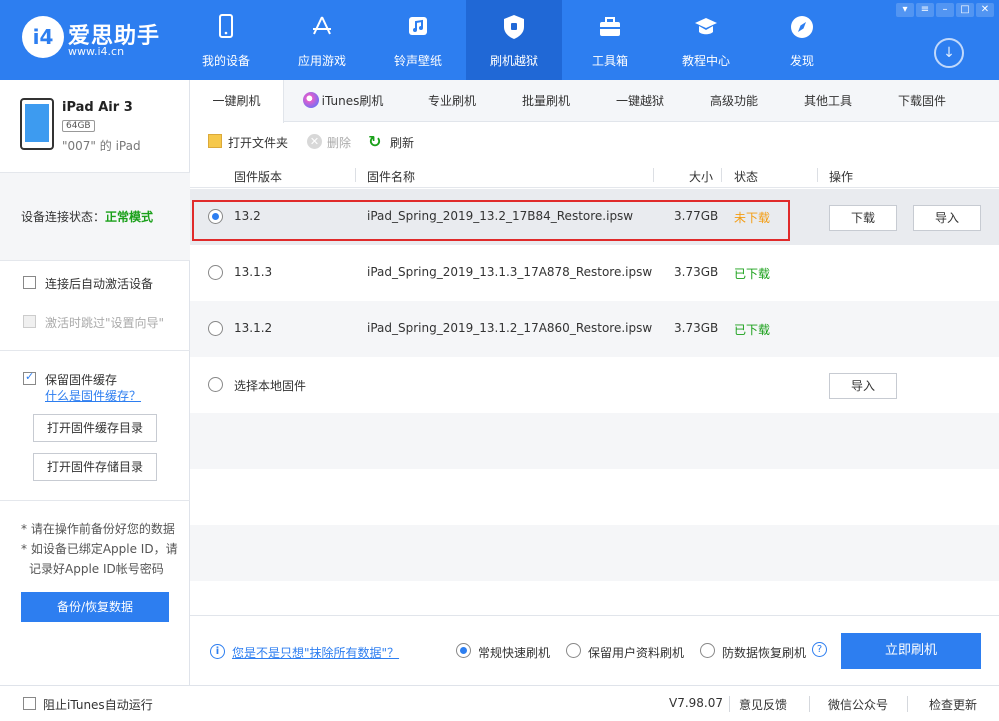 The height and width of the screenshot is (721, 999). I want to click on backup-restore-button: 备份/恢复数据, so click(95, 607).